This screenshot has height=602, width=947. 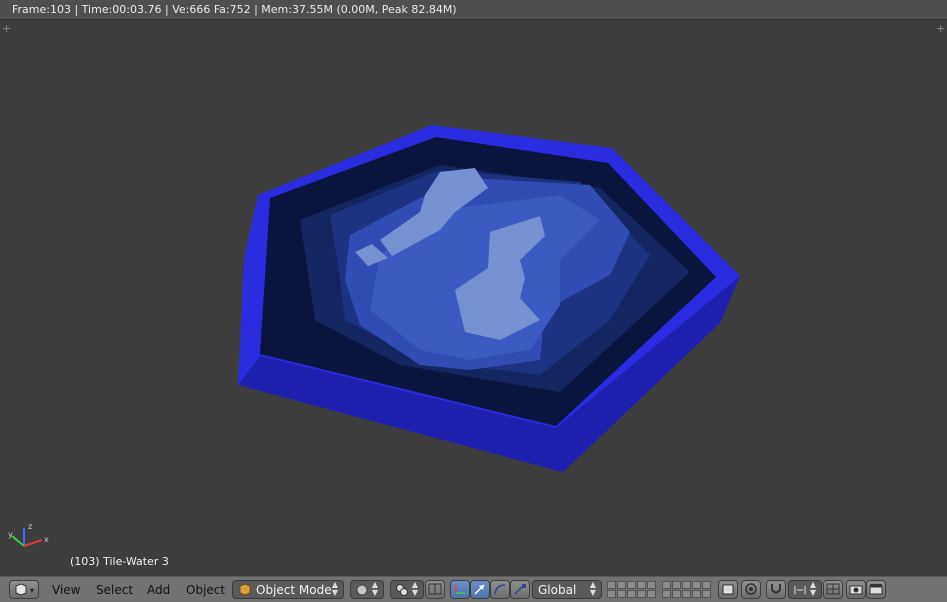 I want to click on camera-icon, so click(x=856, y=590).